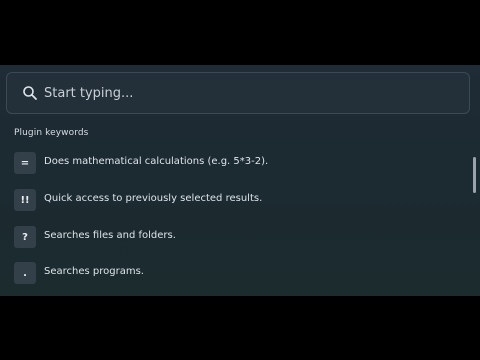 The width and height of the screenshot is (480, 360). Describe the element at coordinates (25, 200) in the screenshot. I see `keyword-badge: !!` at that location.